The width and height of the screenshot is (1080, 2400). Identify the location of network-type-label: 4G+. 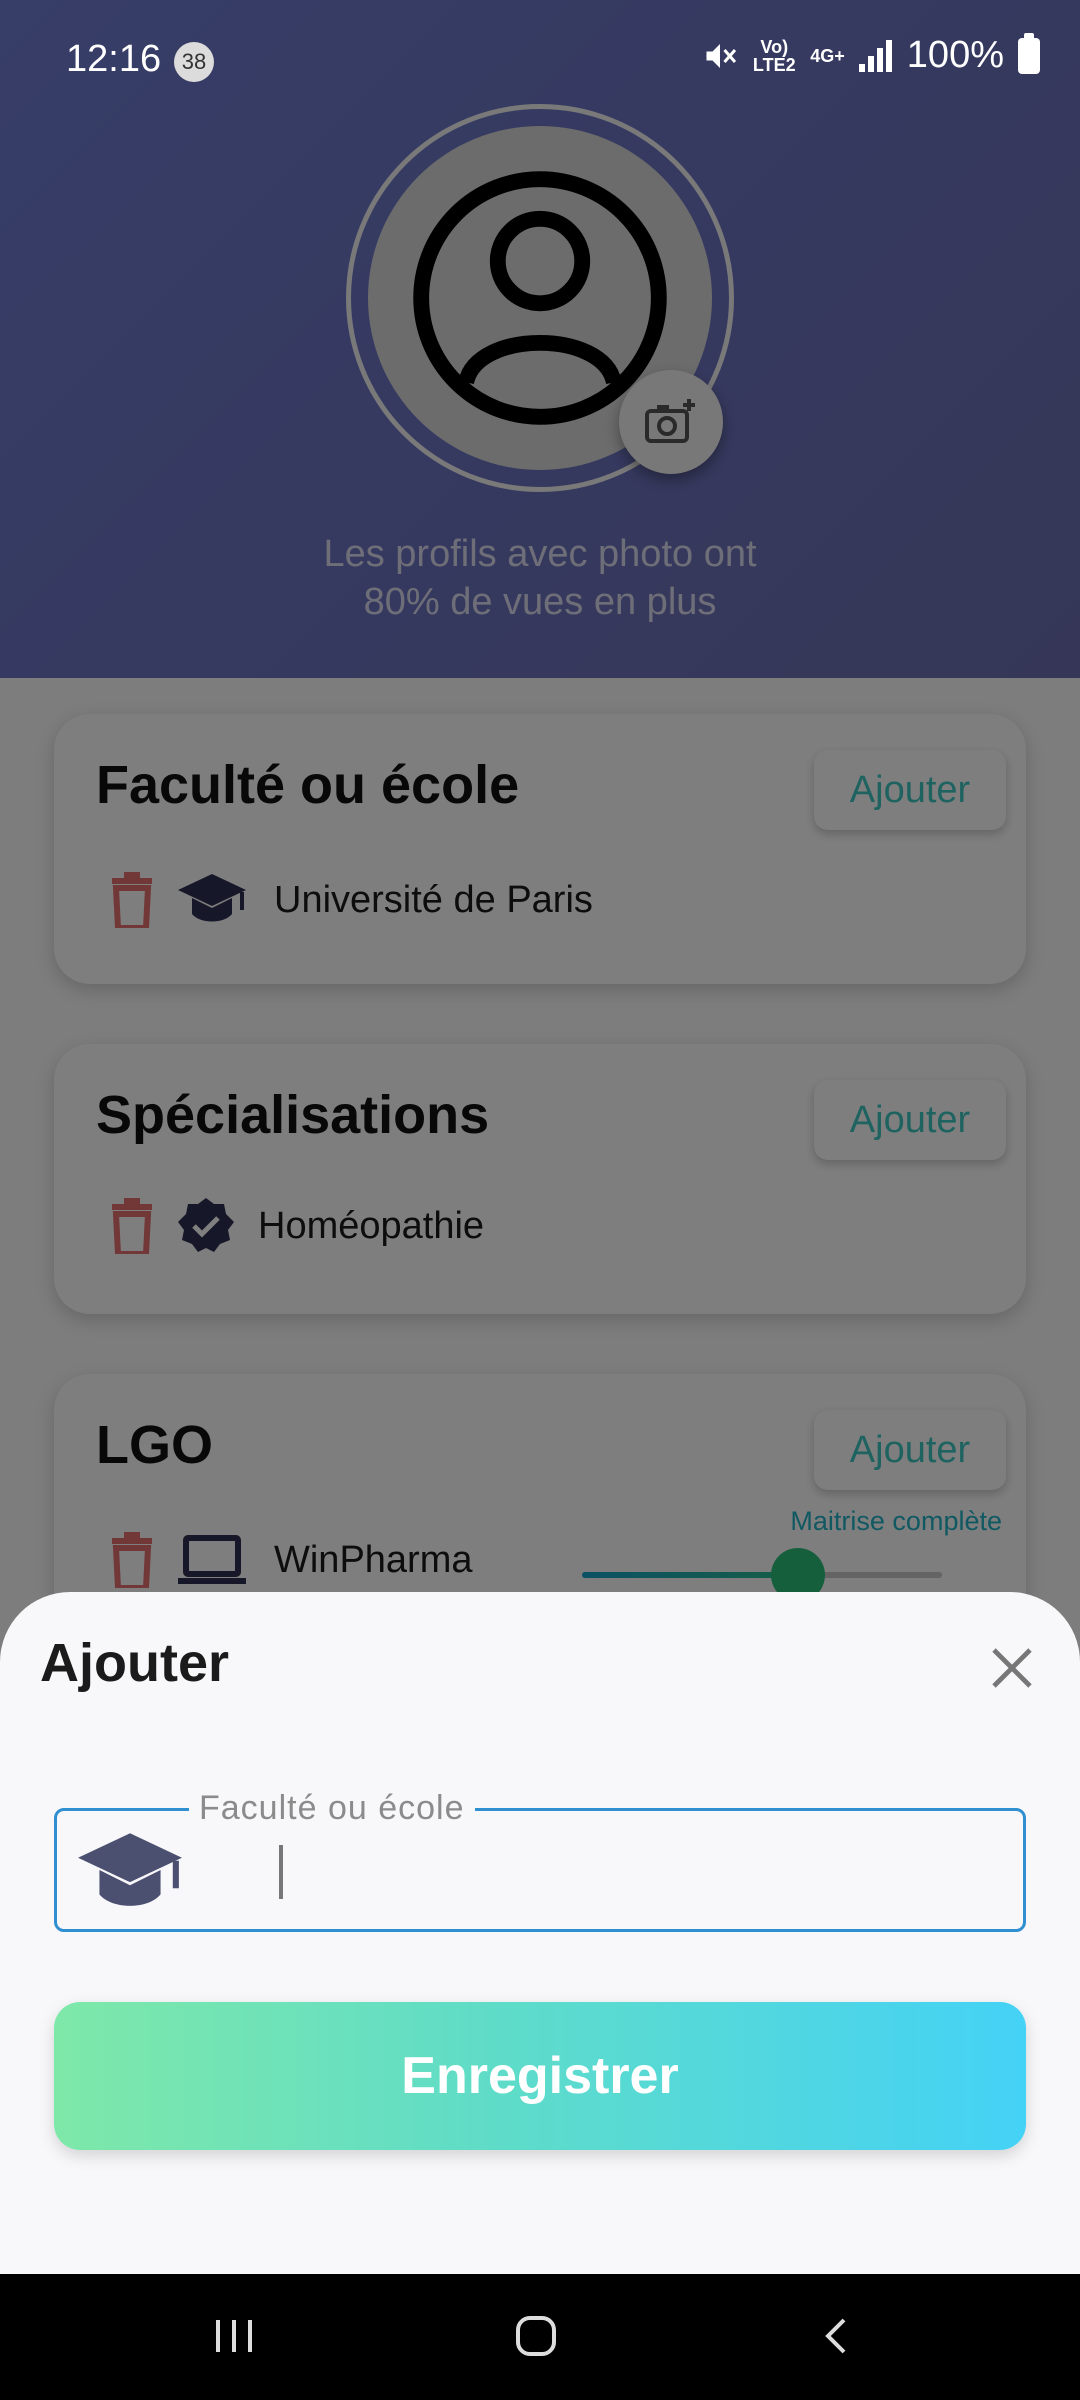
(827, 55).